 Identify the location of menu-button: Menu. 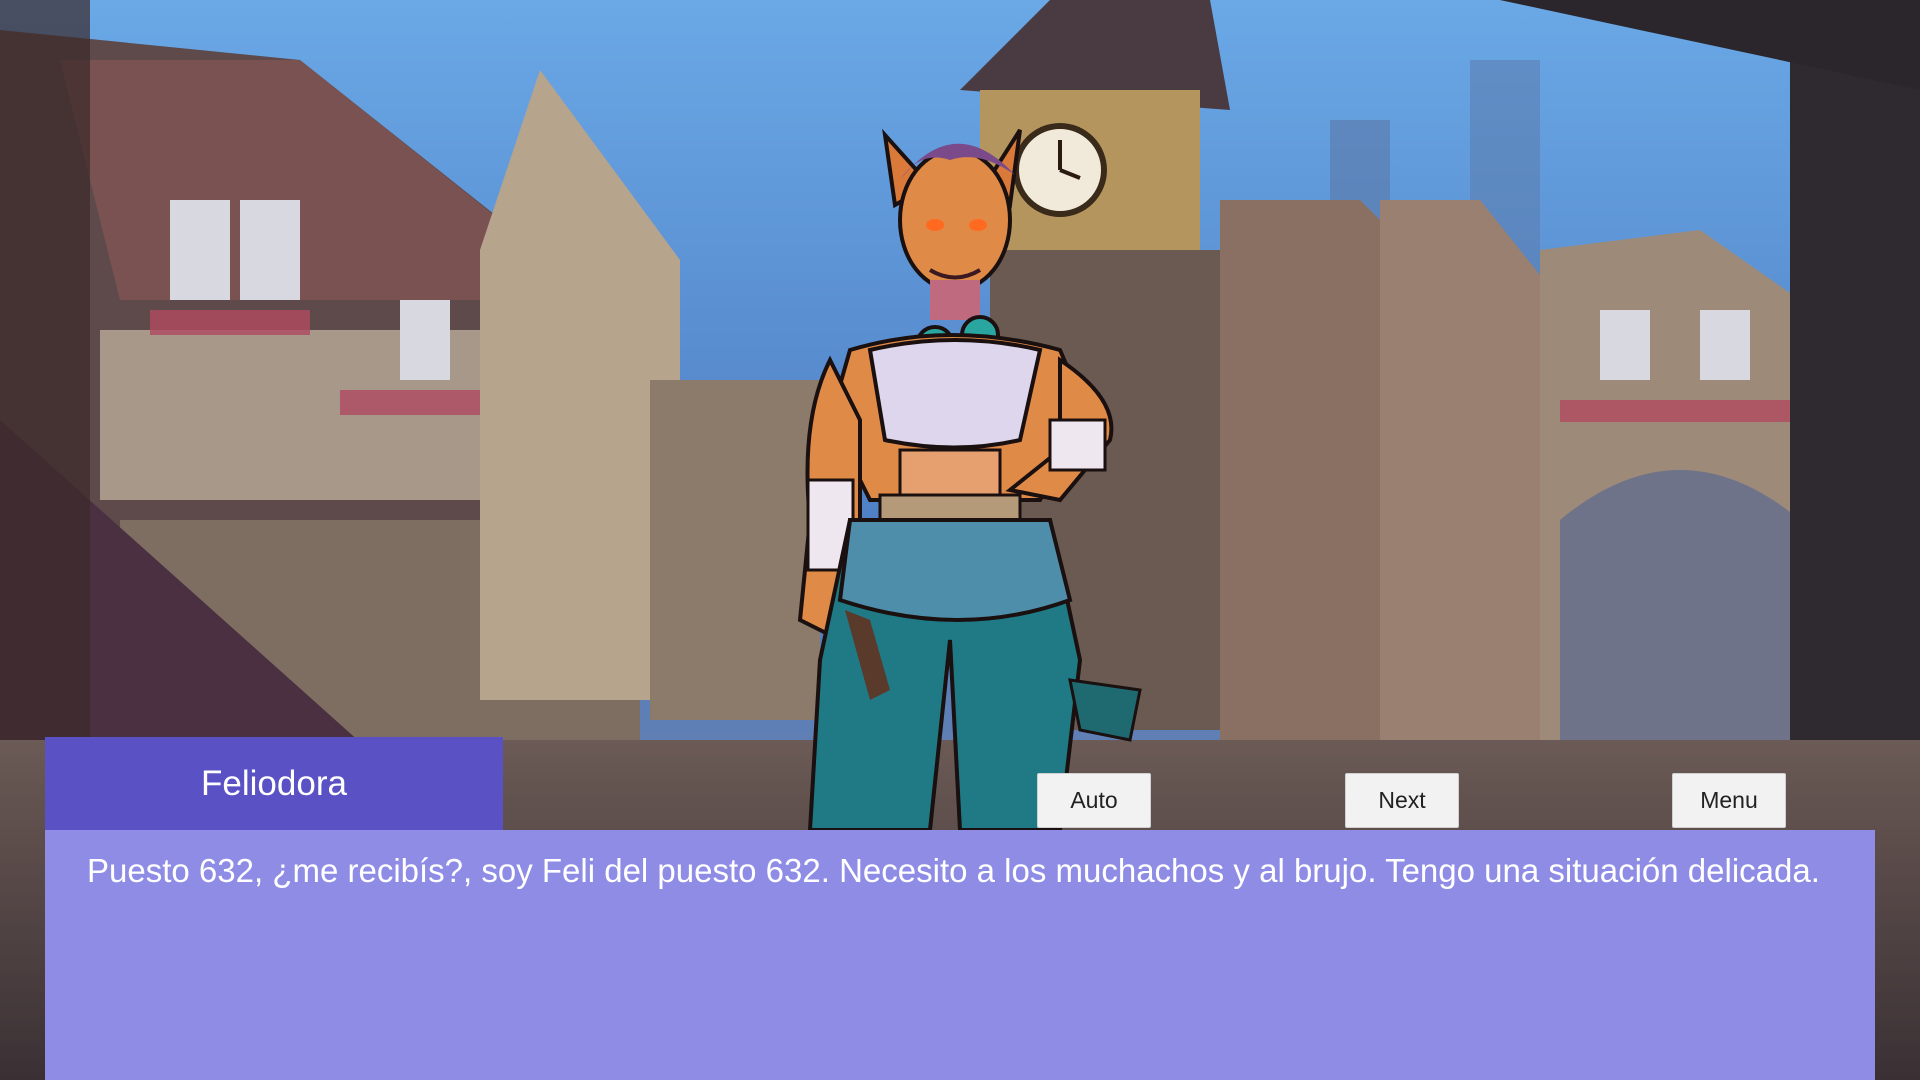
(1729, 800).